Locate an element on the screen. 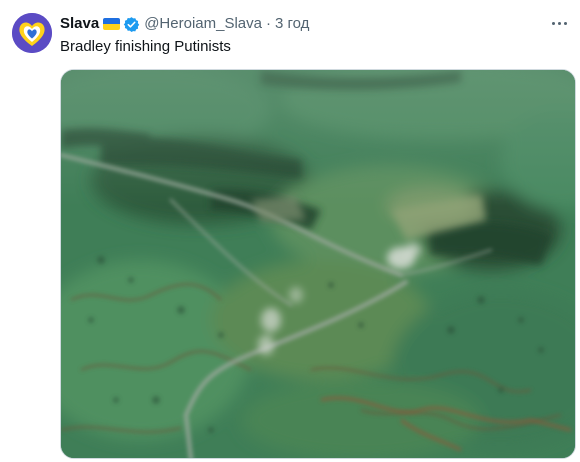  timestamp: 3 год is located at coordinates (292, 24).